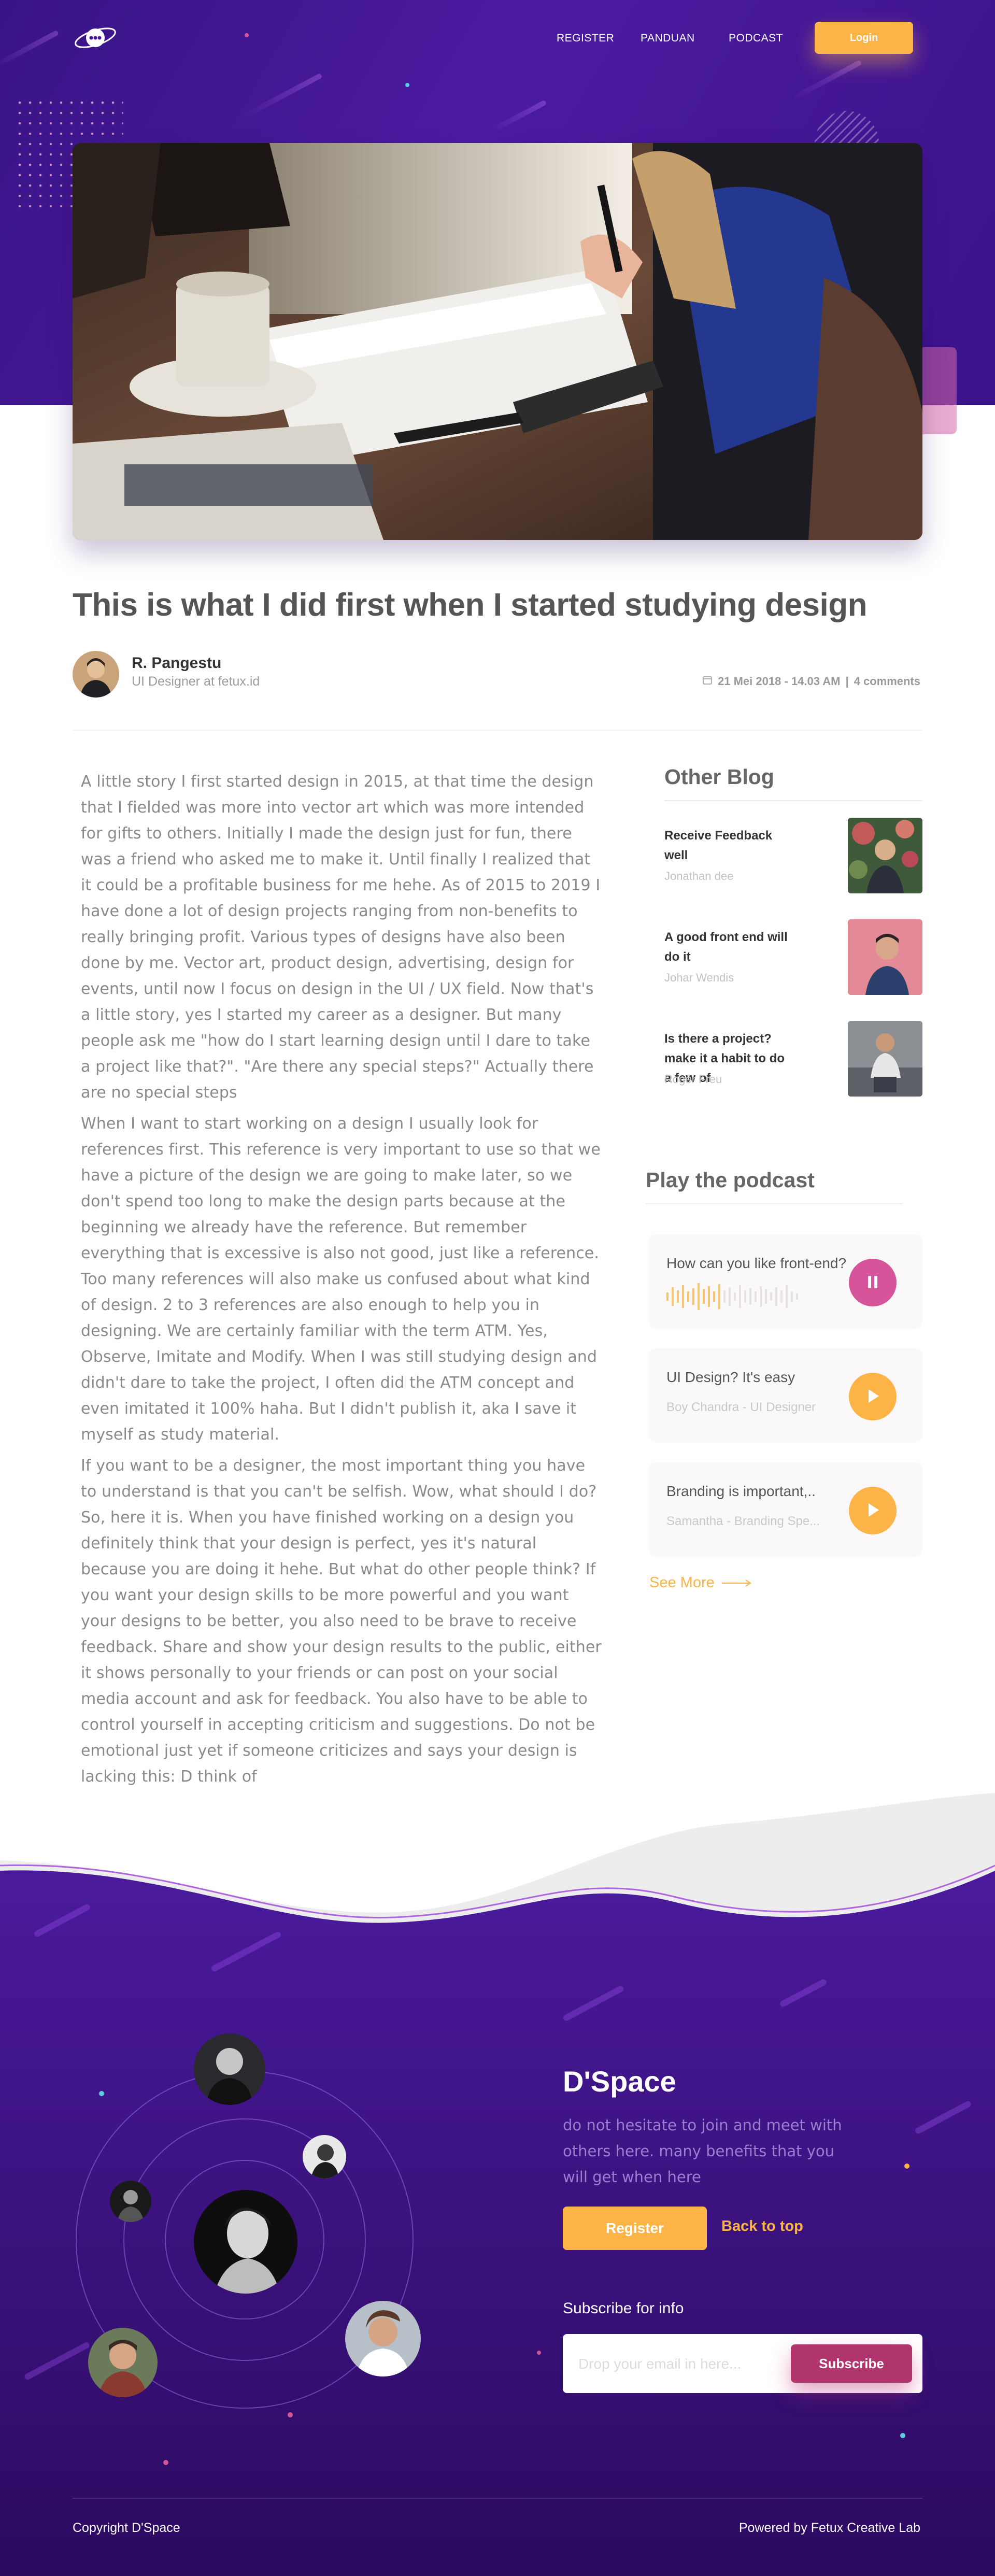 The height and width of the screenshot is (2576, 995). What do you see at coordinates (756, 38) in the screenshot?
I see `nav-podcast-link: PODCAST` at bounding box center [756, 38].